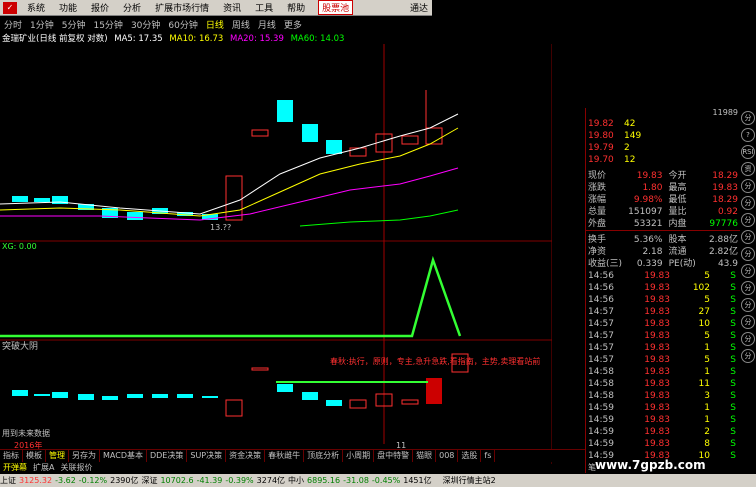  What do you see at coordinates (267, 24) in the screenshot?
I see `period-tab: 月线` at bounding box center [267, 24].